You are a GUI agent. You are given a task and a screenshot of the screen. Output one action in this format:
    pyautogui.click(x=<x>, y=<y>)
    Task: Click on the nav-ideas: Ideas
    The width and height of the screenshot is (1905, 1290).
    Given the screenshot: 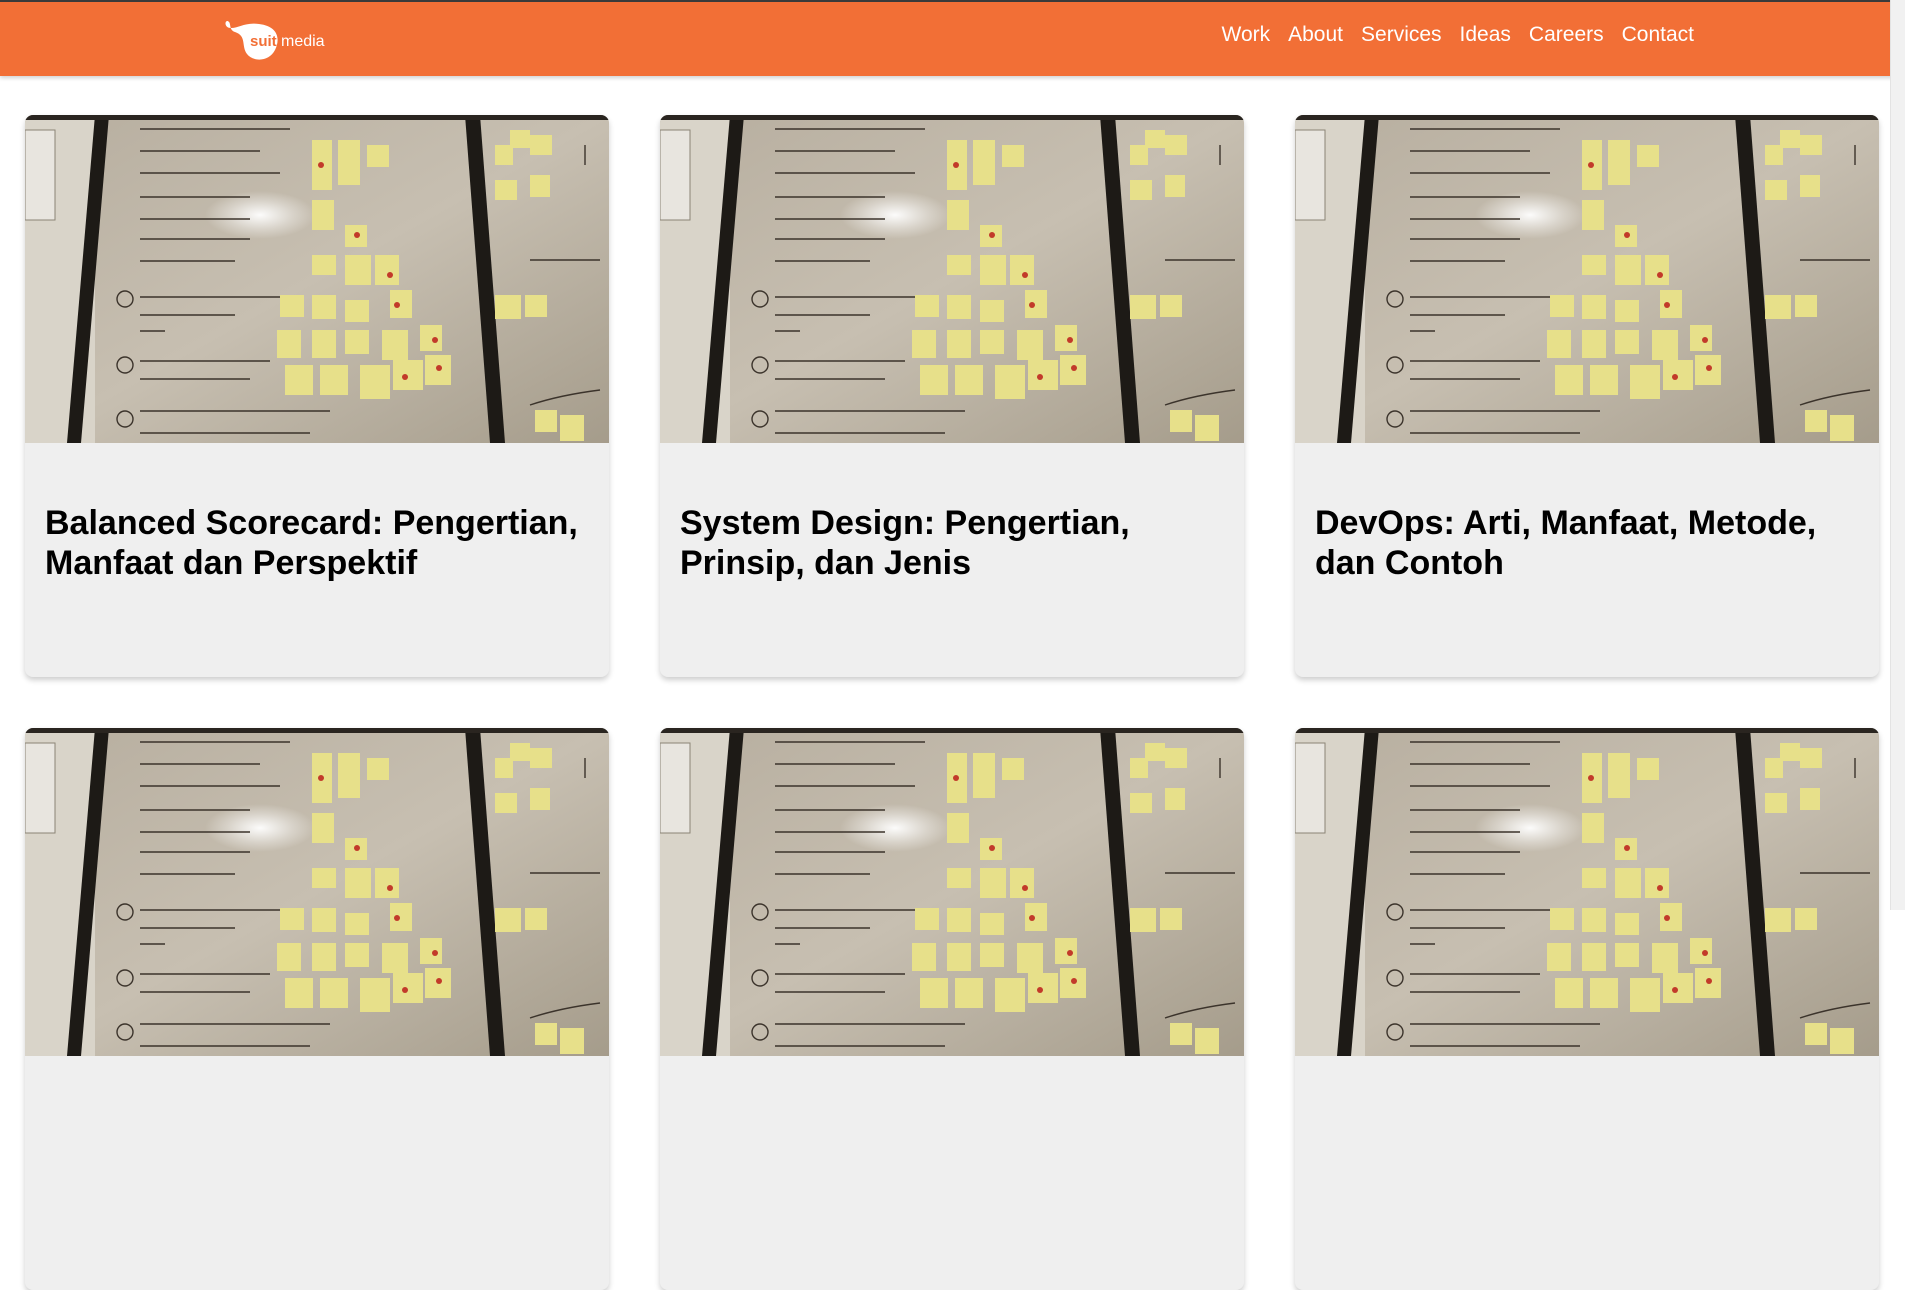 What is the action you would take?
    pyautogui.click(x=1485, y=35)
    